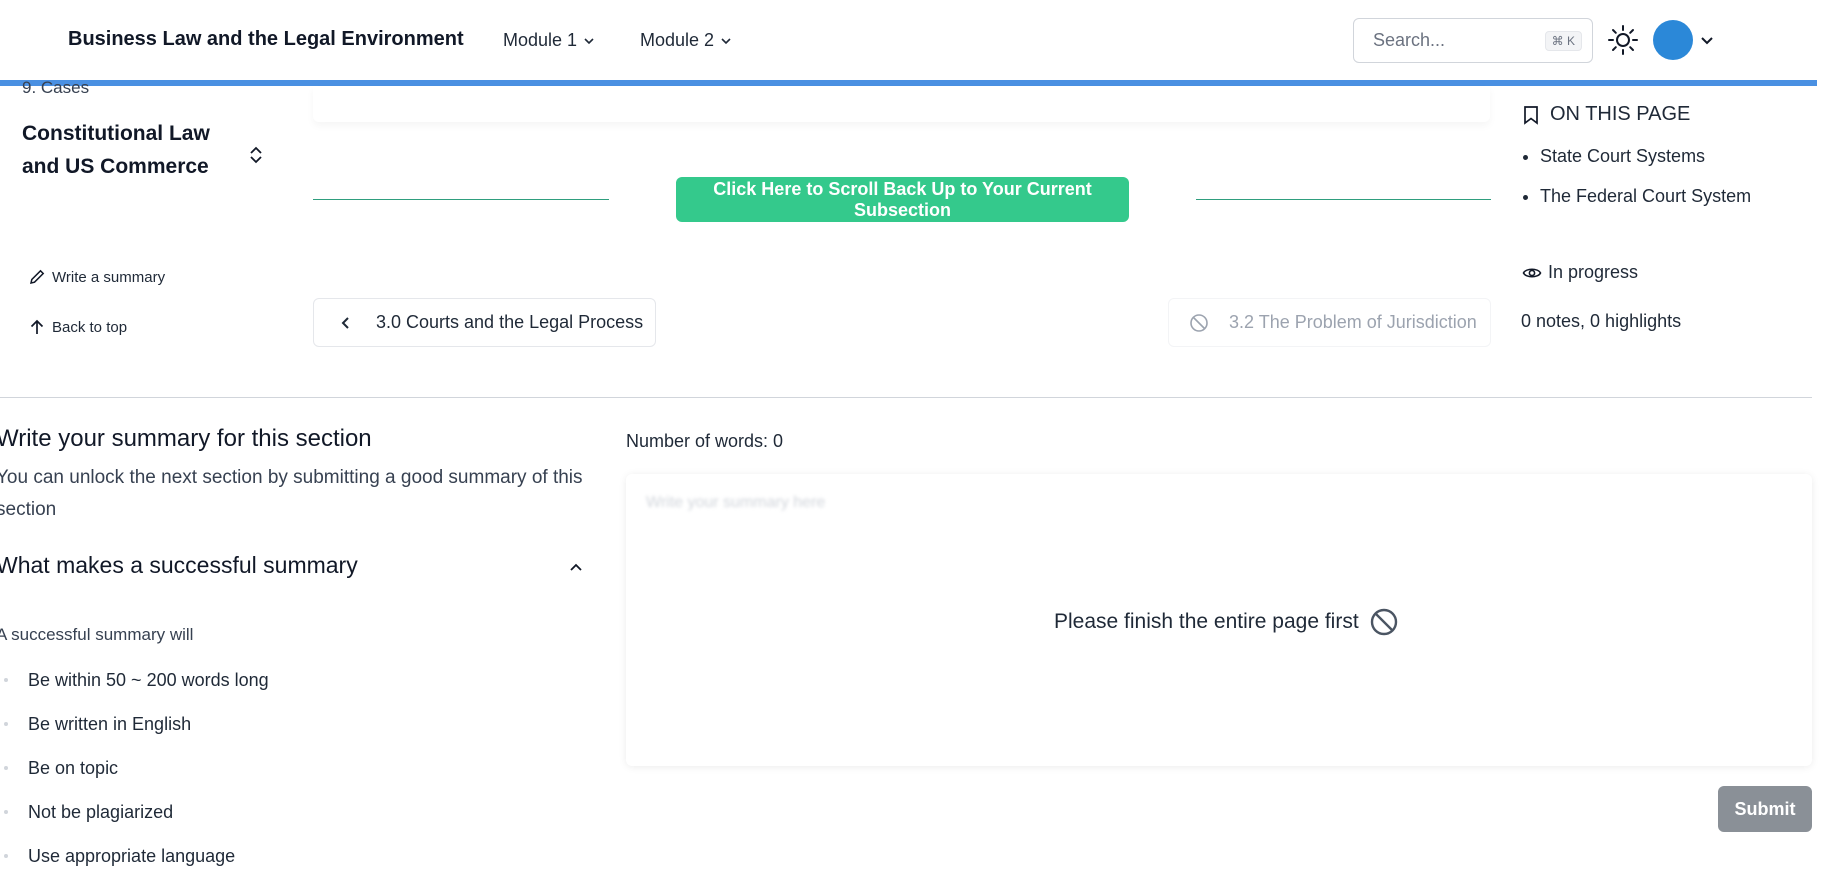  What do you see at coordinates (1216, 514) in the screenshot?
I see `summary-textarea` at bounding box center [1216, 514].